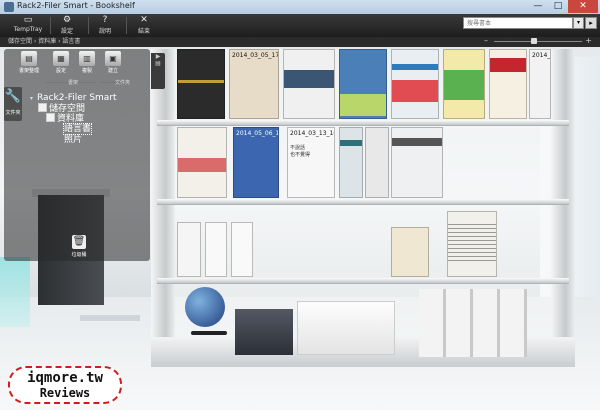 Image resolution: width=600 pixels, height=410 pixels. What do you see at coordinates (255, 55) in the screenshot?
I see `book-title: 2014_03_05_17` at bounding box center [255, 55].